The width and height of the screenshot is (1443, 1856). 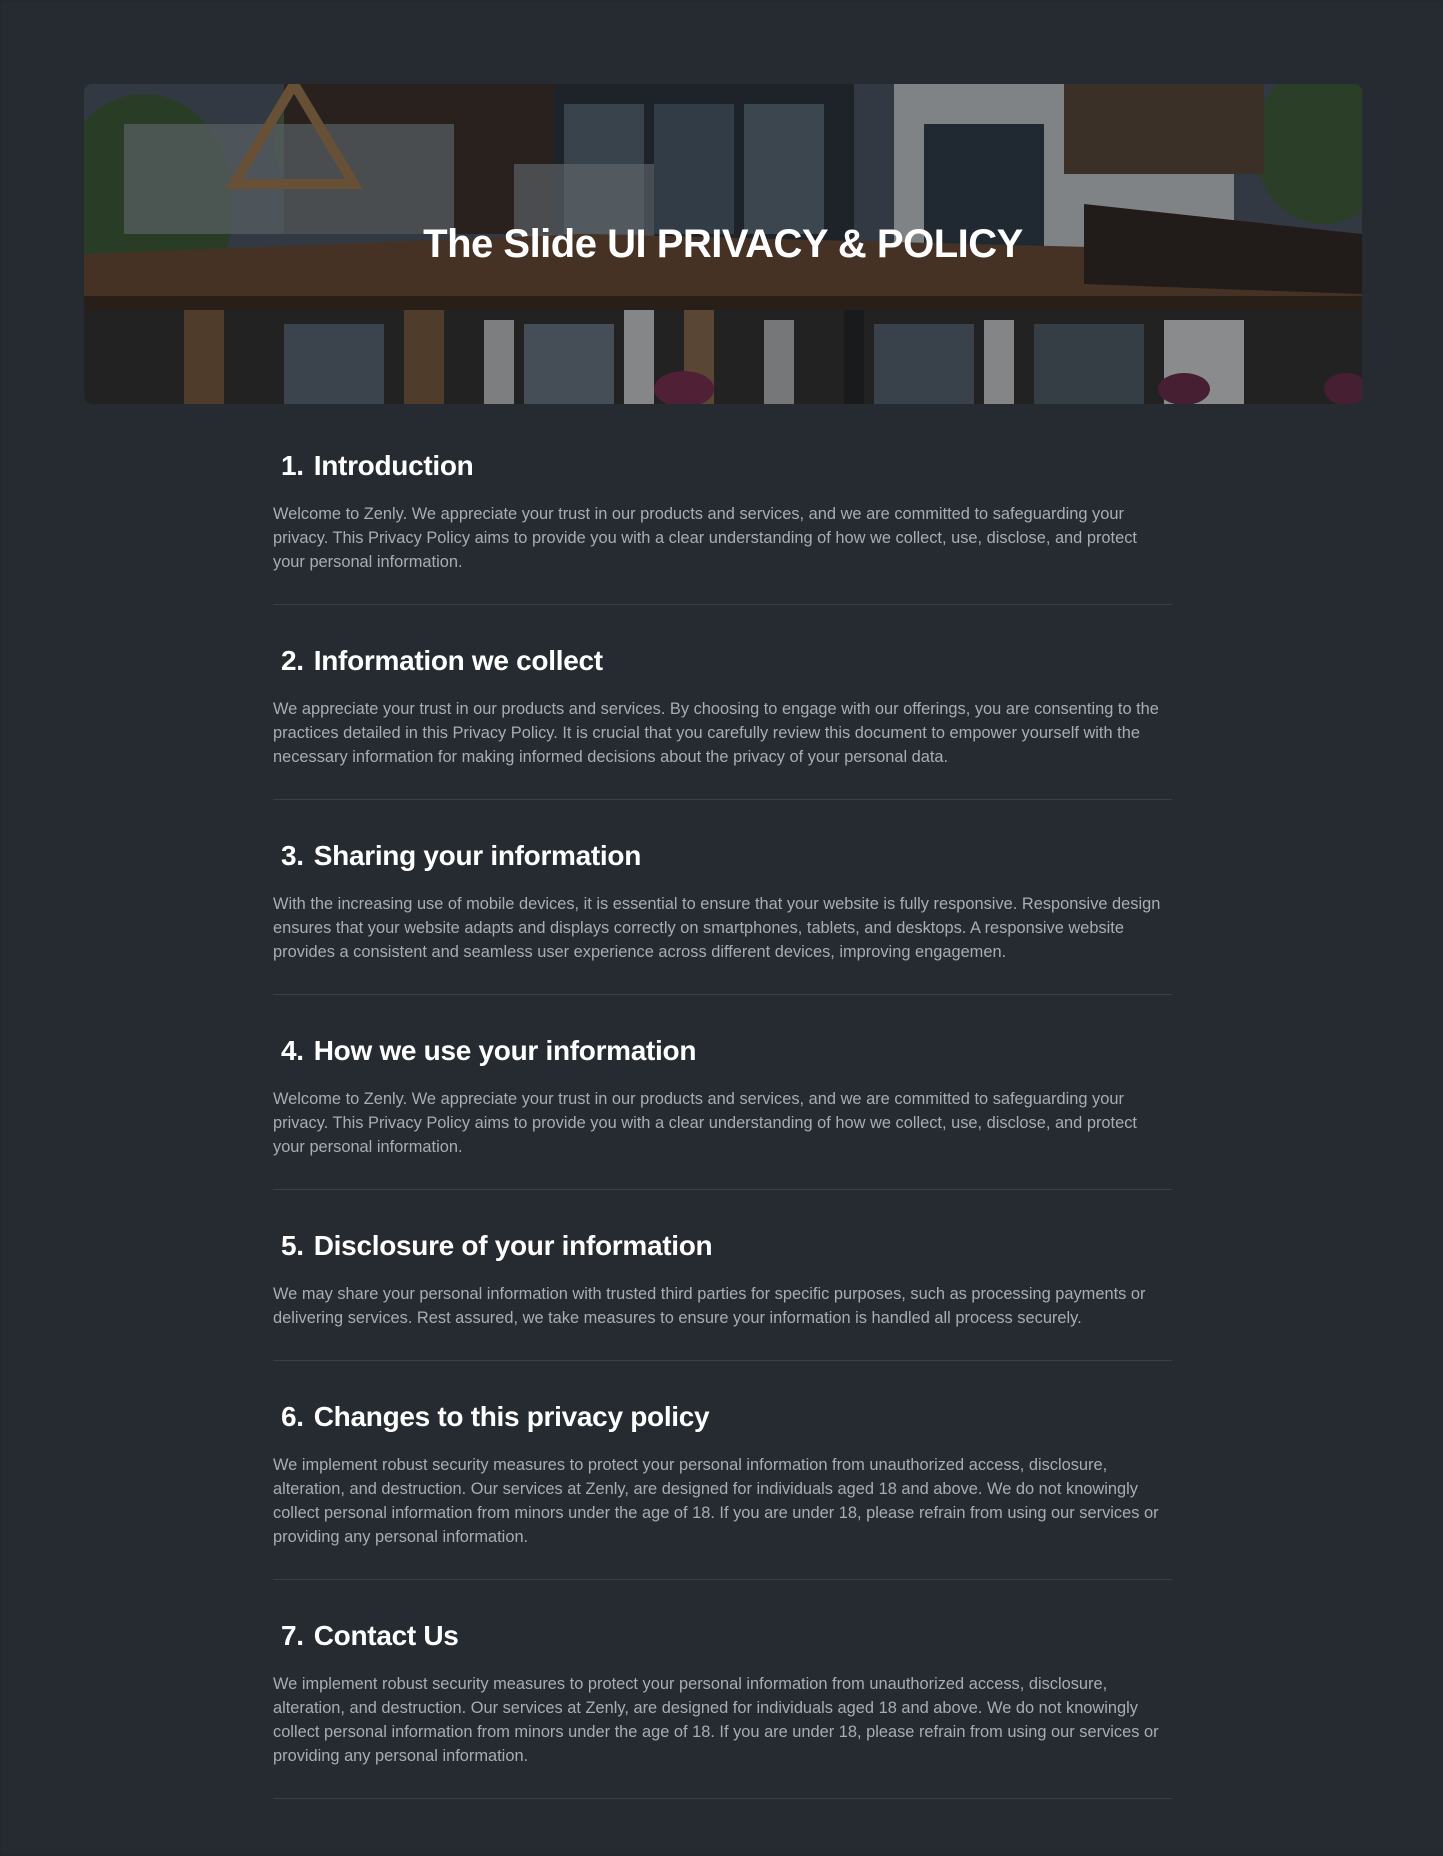 I want to click on section-heading: 2. Information we collect, so click(x=726, y=661).